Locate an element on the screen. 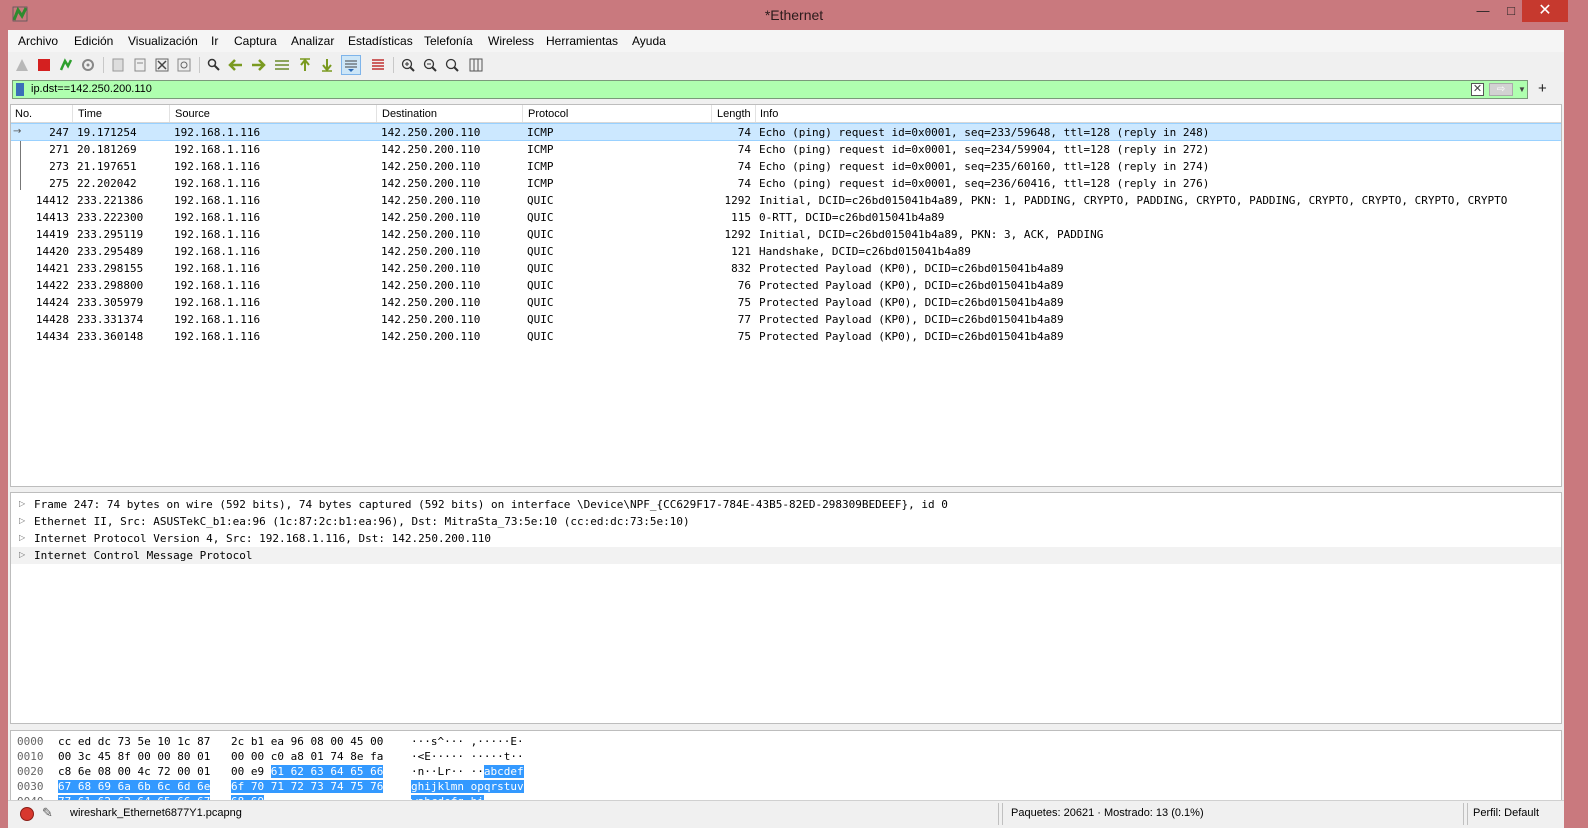  bytes-hex: c8 6e 08 00 4c 72 00 01 is located at coordinates (134, 771).